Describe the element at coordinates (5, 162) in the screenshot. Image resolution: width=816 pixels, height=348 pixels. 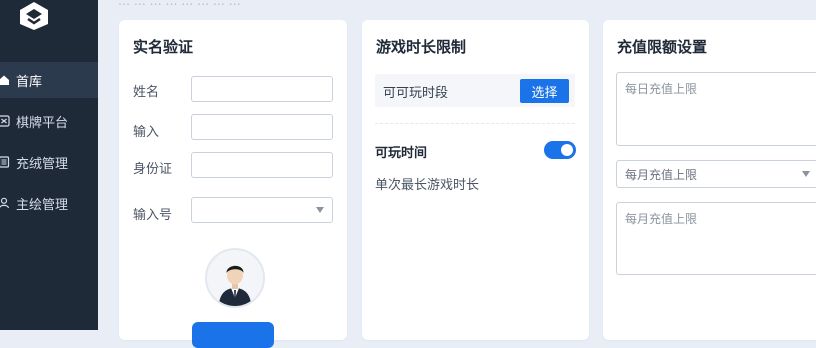
I see `doc-icon` at that location.